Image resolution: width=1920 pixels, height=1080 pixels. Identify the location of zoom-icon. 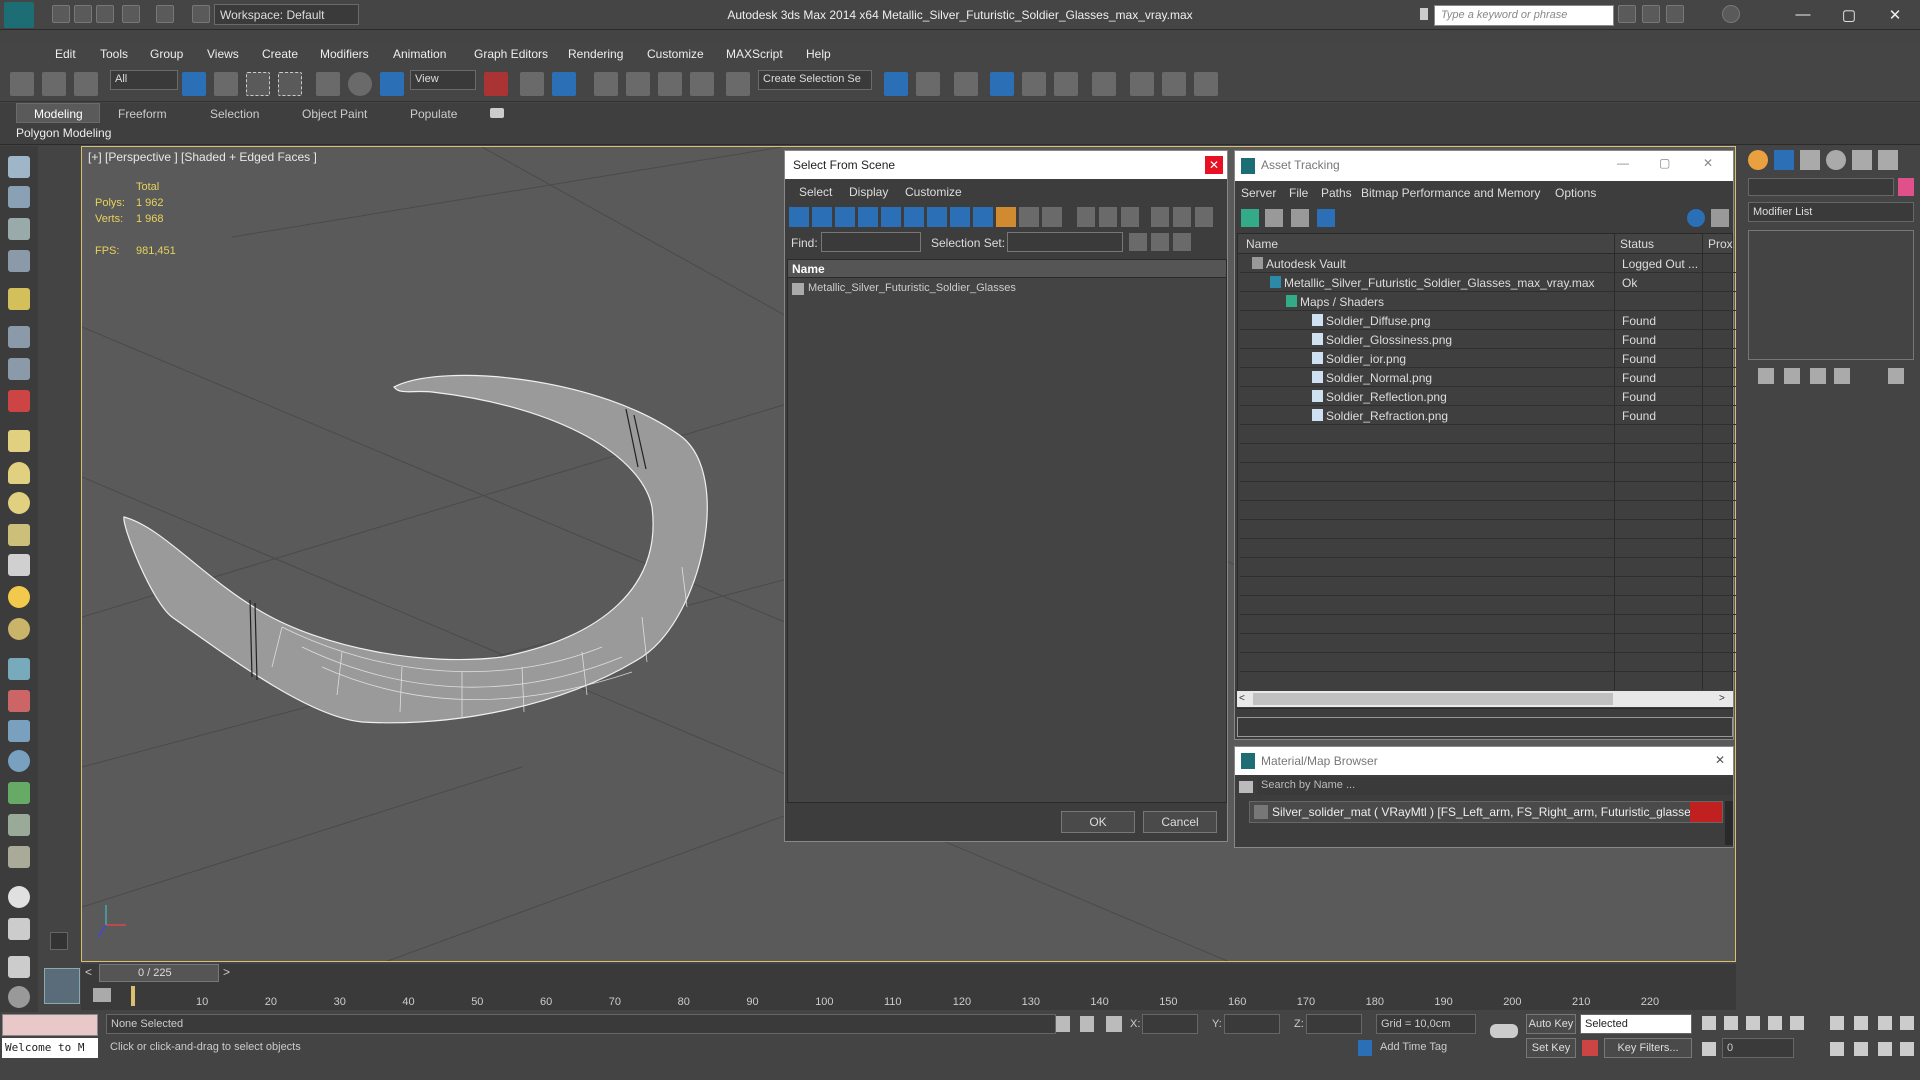
(1837, 1023).